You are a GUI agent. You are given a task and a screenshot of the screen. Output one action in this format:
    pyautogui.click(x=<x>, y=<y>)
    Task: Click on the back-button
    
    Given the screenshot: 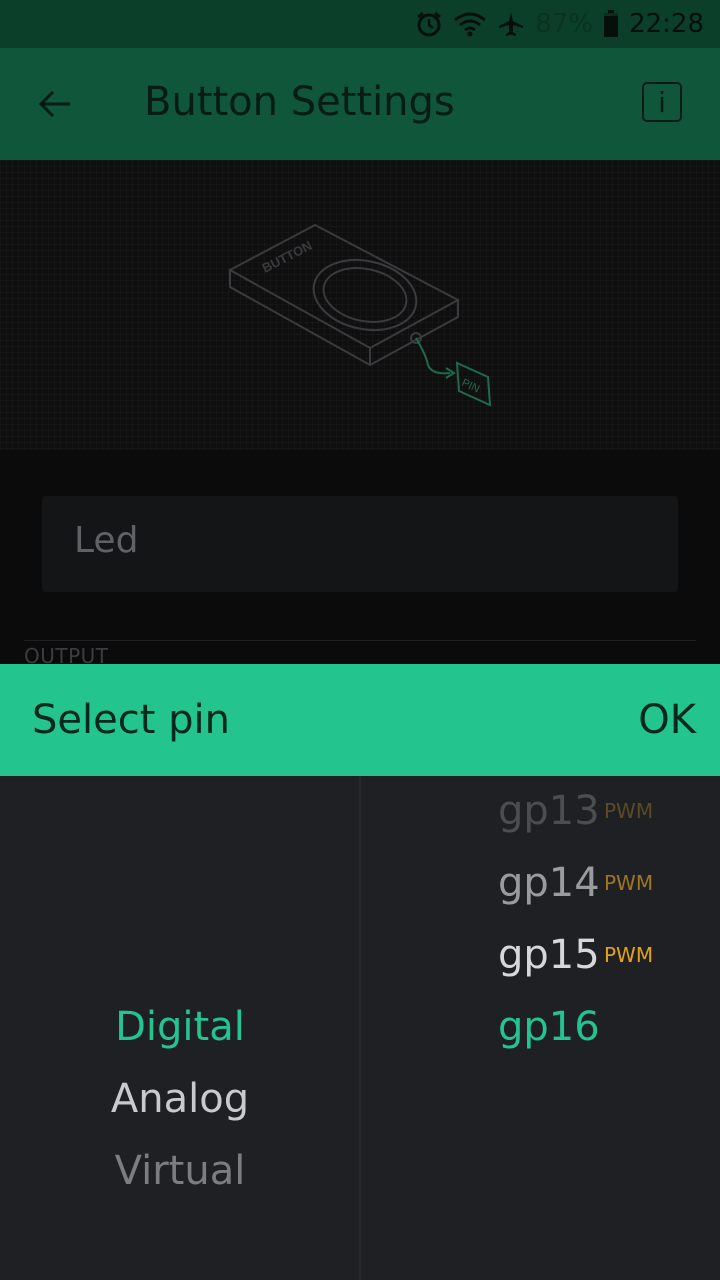 What is the action you would take?
    pyautogui.click(x=56, y=104)
    